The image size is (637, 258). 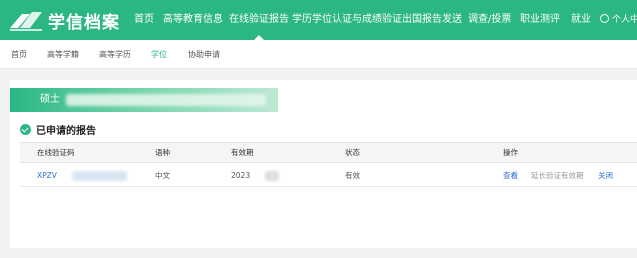 What do you see at coordinates (25, 129) in the screenshot?
I see `check-circle-icon` at bounding box center [25, 129].